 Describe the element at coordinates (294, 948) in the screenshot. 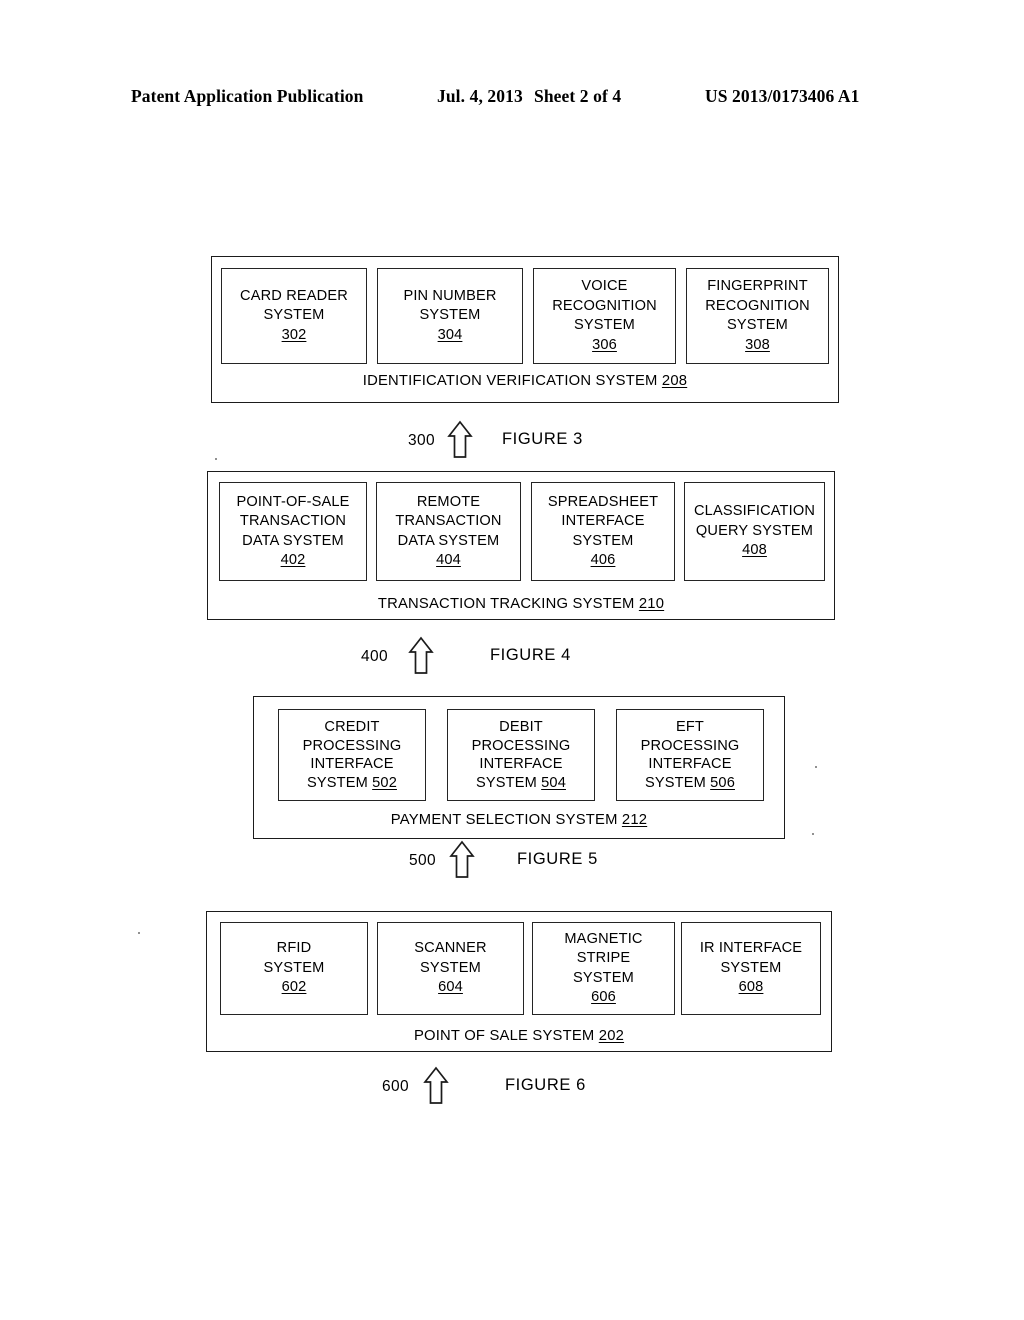

I see `block-line: RFID` at that location.